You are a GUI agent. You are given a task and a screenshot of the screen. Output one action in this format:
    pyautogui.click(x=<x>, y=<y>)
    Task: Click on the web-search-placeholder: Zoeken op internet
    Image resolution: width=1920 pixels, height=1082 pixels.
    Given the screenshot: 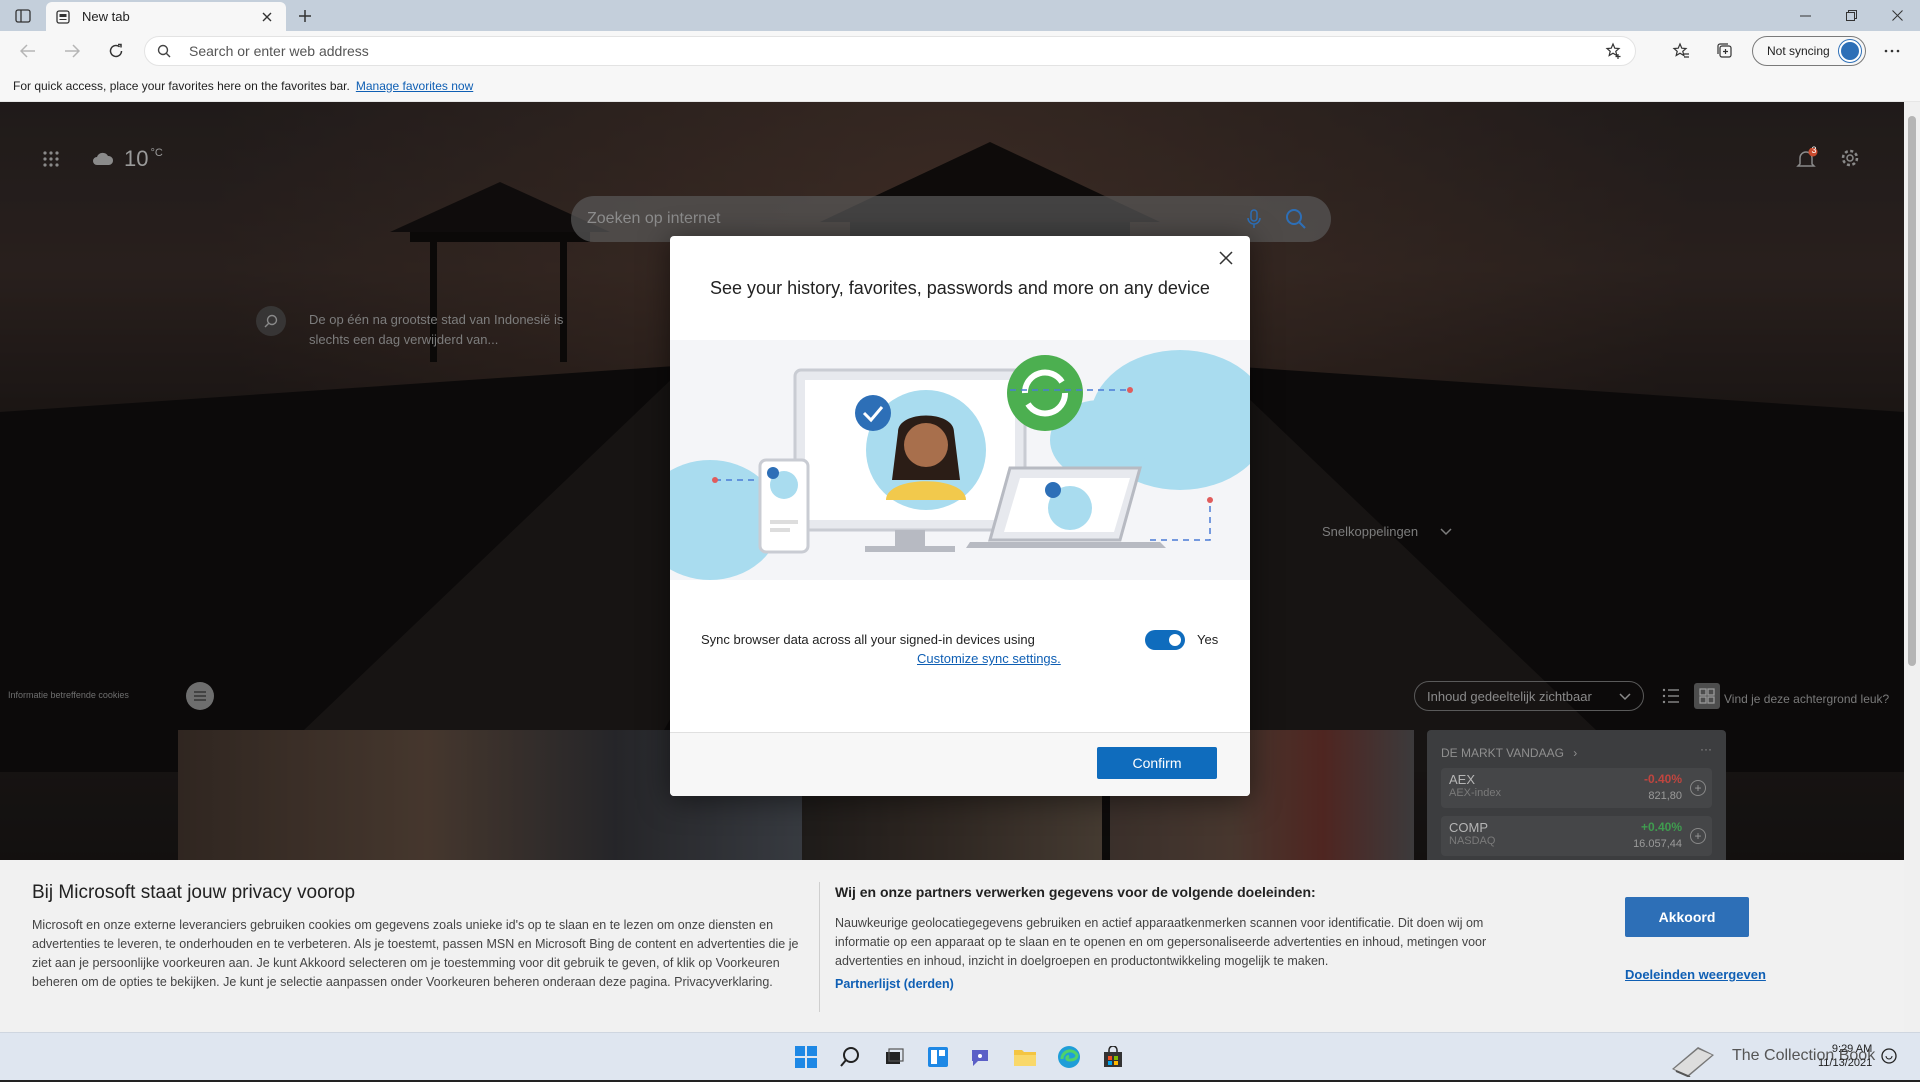 What is the action you would take?
    pyautogui.click(x=654, y=218)
    